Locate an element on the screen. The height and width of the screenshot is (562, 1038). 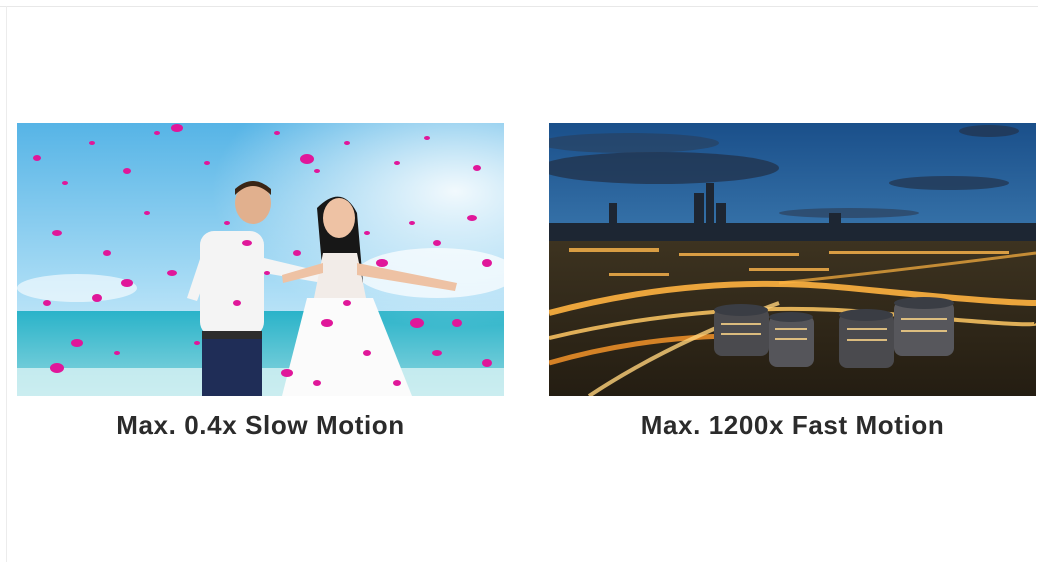
left-border is located at coordinates (6, 284).